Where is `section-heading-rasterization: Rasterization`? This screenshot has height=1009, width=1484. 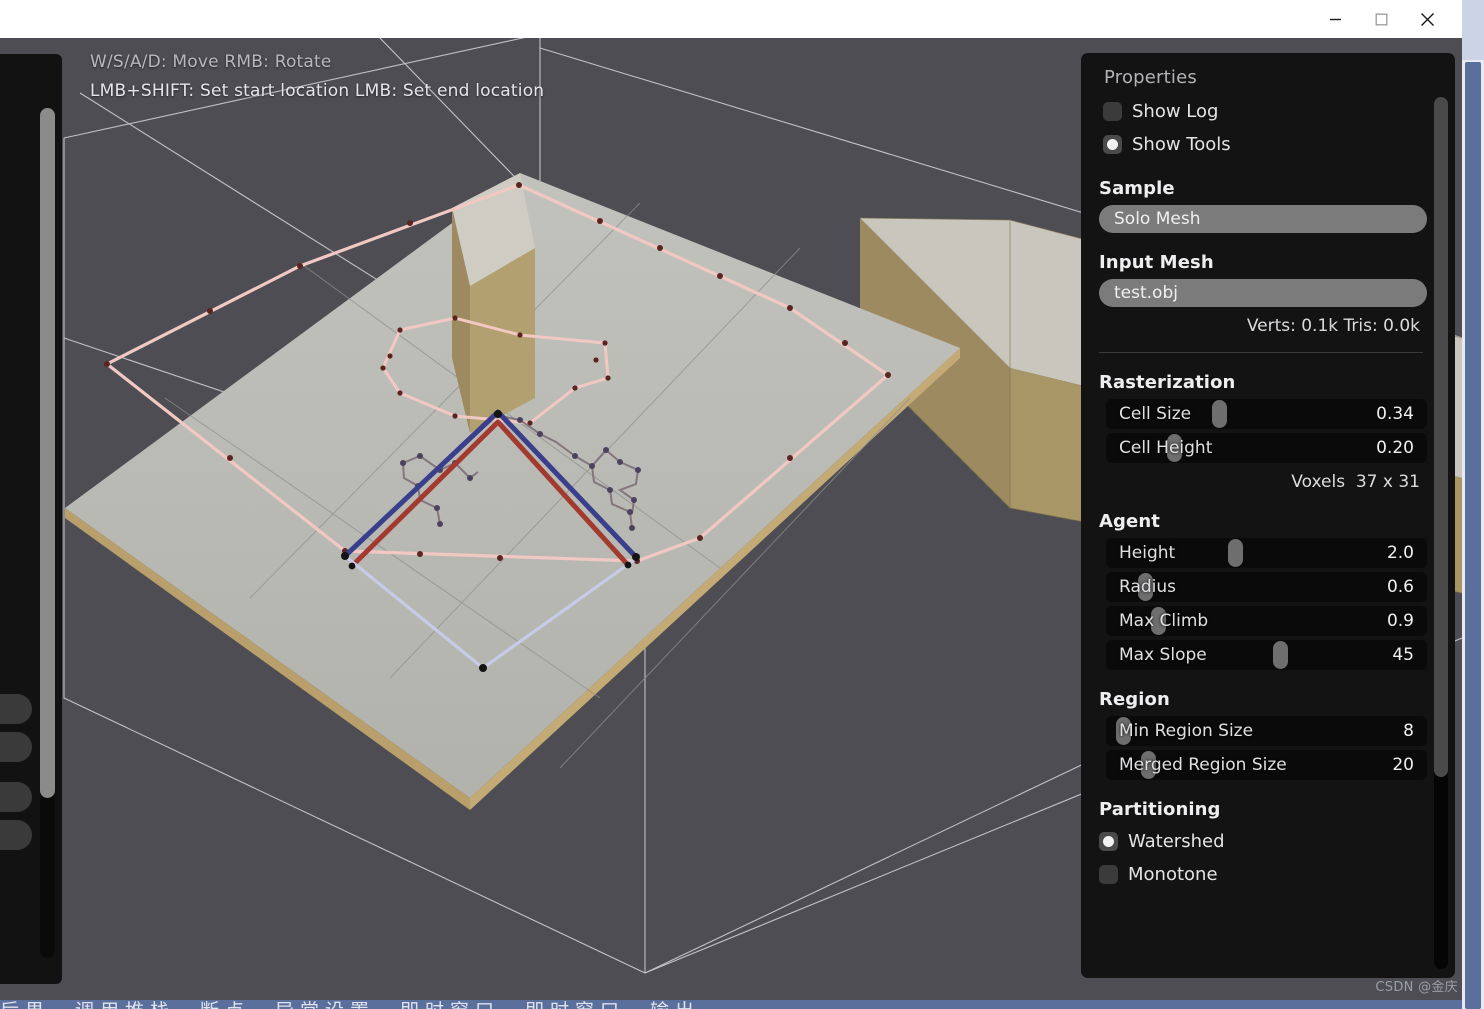 section-heading-rasterization: Rasterization is located at coordinates (1167, 382).